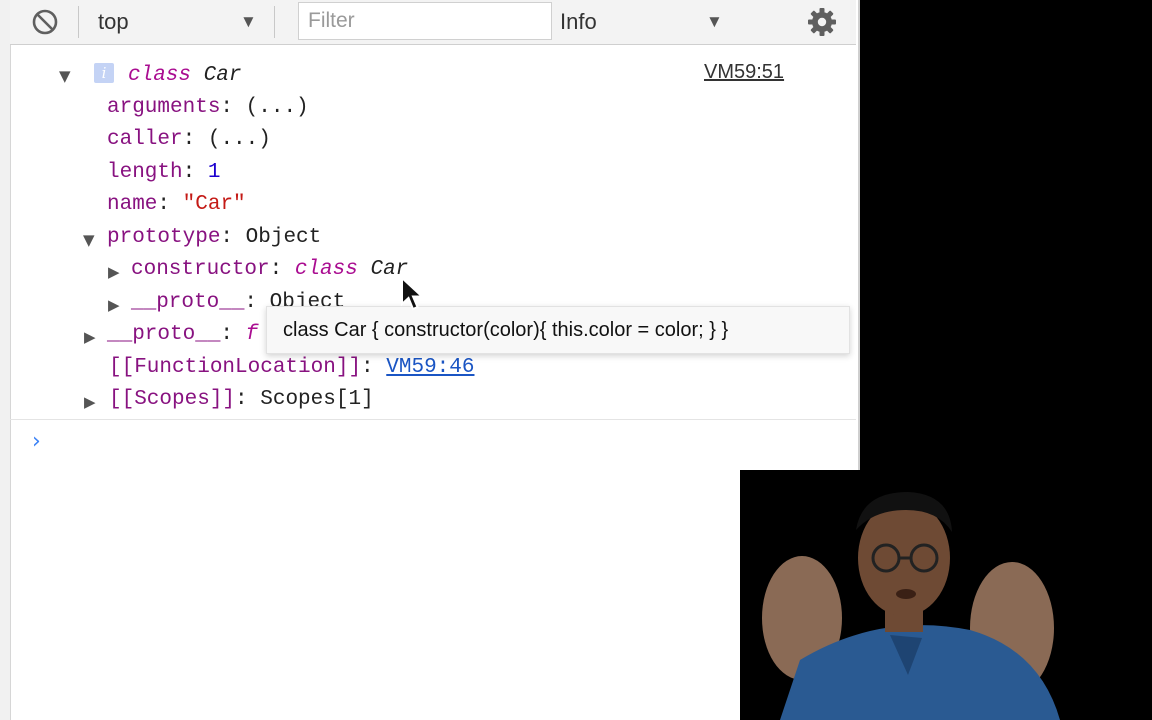  What do you see at coordinates (172, 399) in the screenshot?
I see `property-key: [[Scopes]]` at bounding box center [172, 399].